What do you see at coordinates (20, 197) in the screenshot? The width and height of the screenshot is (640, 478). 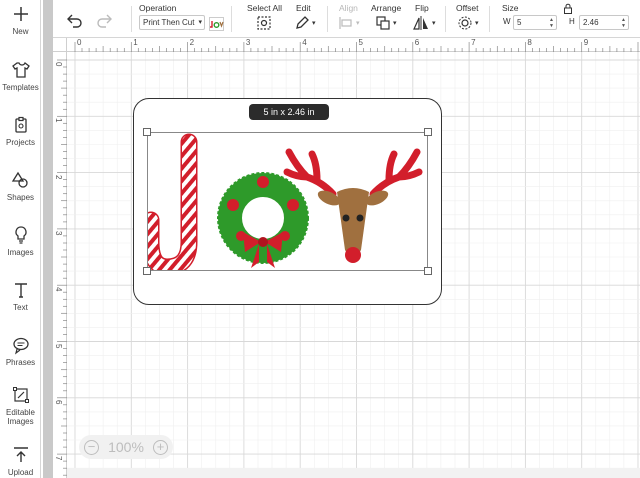 I see `sidebar-item-label: Shapes` at bounding box center [20, 197].